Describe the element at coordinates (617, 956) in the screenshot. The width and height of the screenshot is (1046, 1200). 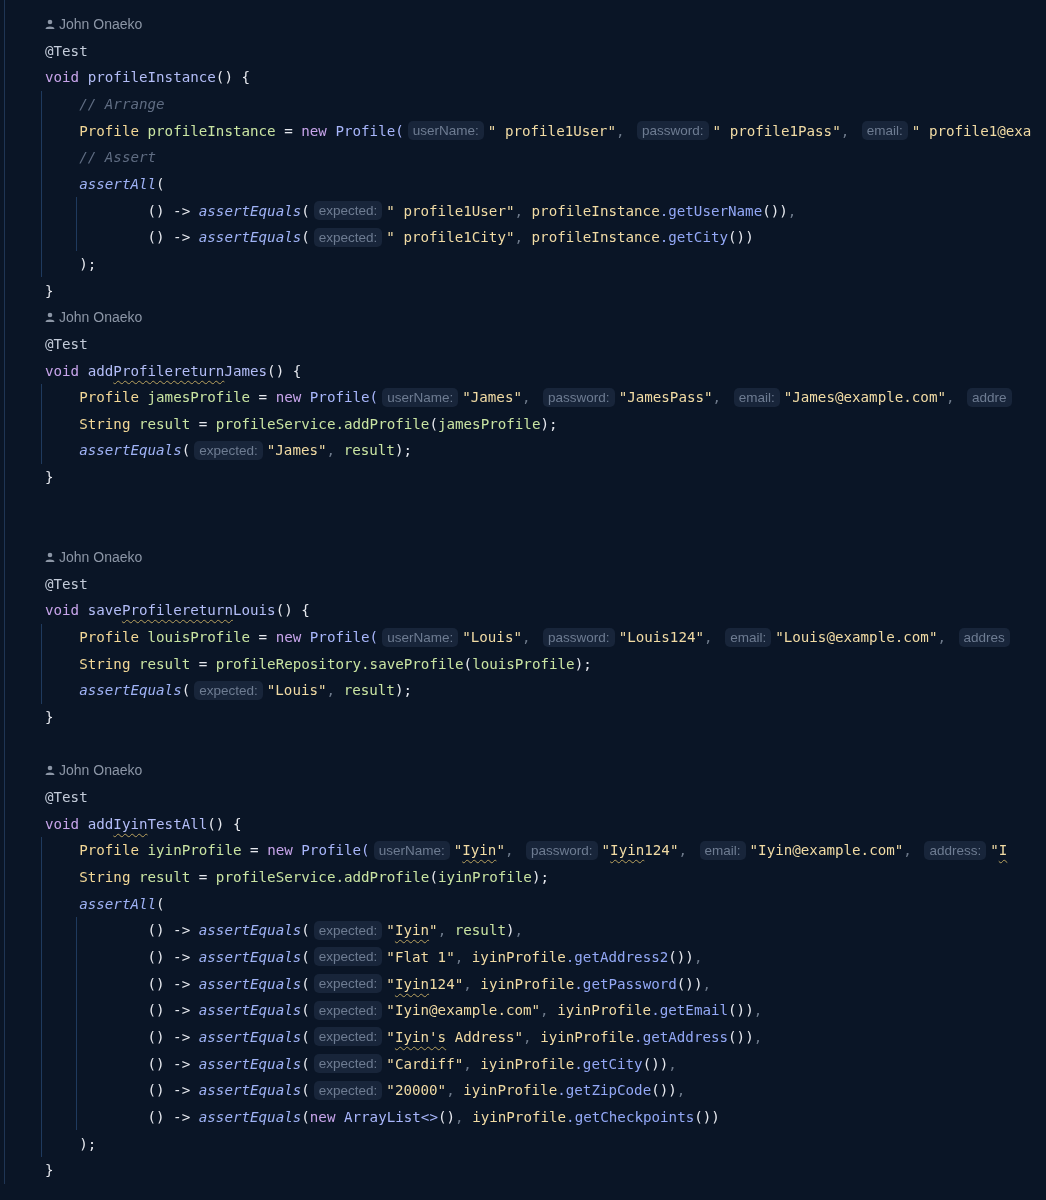
I see `method-call: .getAddress2` at that location.